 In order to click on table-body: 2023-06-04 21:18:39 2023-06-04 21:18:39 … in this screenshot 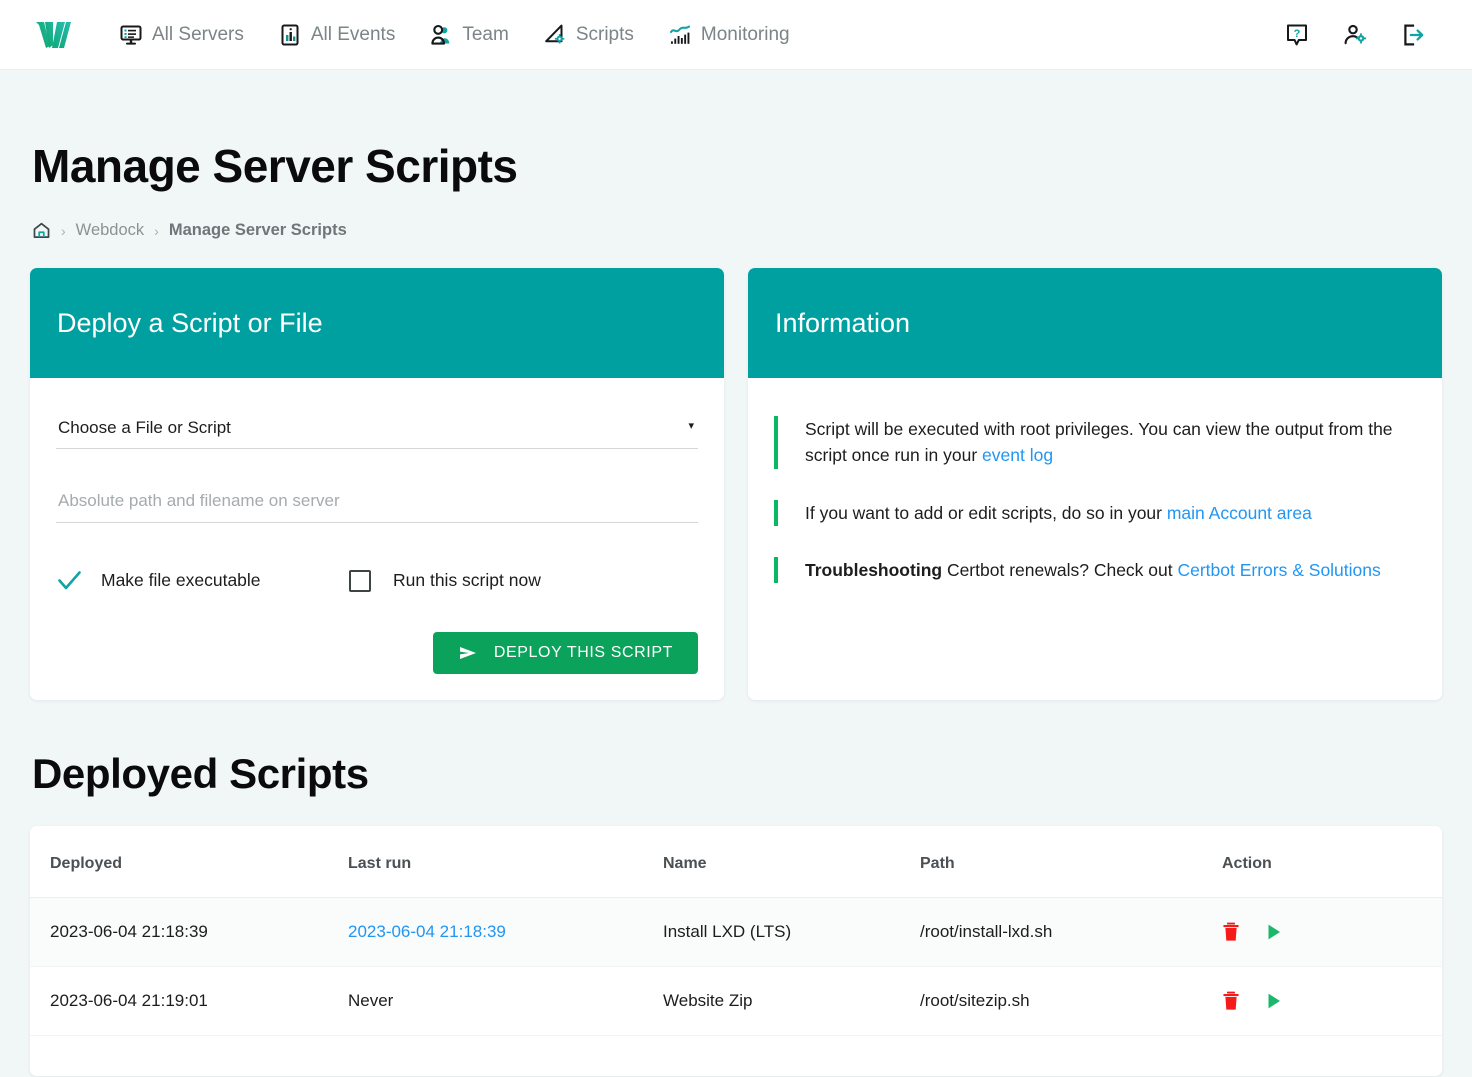, I will do `click(736, 966)`.